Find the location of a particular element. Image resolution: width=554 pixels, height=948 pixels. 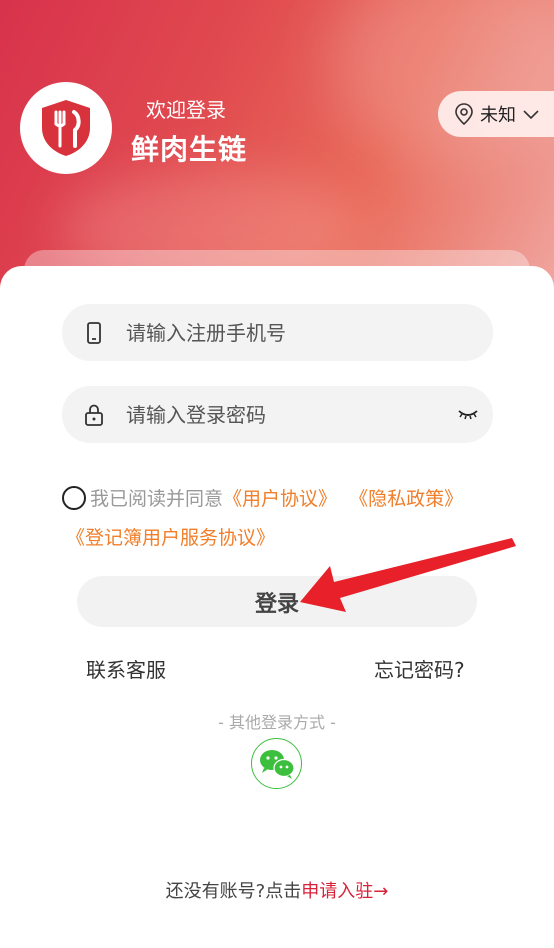

registry-agreement-link: 《登记簿用户服务协议》 is located at coordinates (170, 538).